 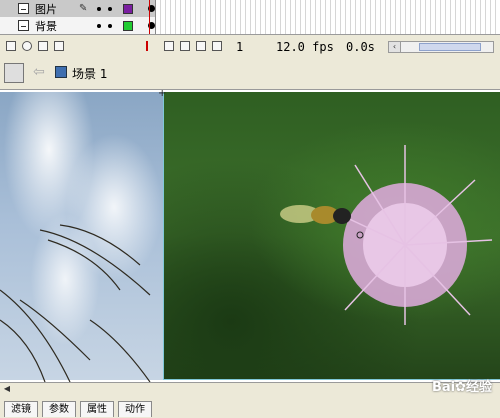 What do you see at coordinates (61, 72) in the screenshot?
I see `scene-icon` at bounding box center [61, 72].